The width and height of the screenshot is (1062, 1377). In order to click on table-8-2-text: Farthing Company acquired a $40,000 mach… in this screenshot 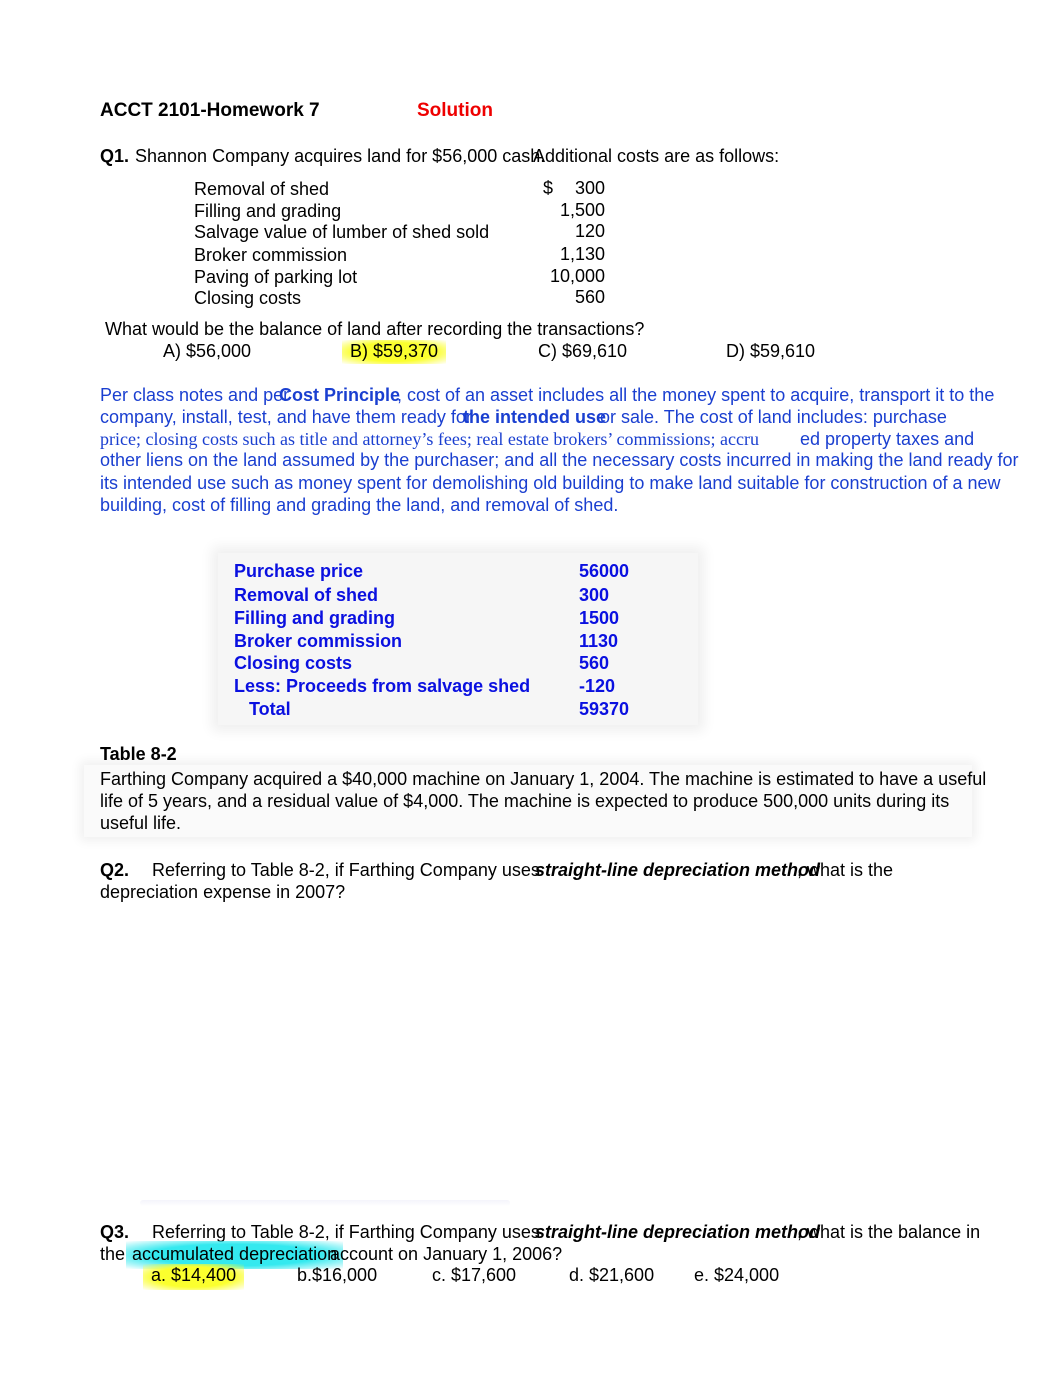, I will do `click(543, 779)`.